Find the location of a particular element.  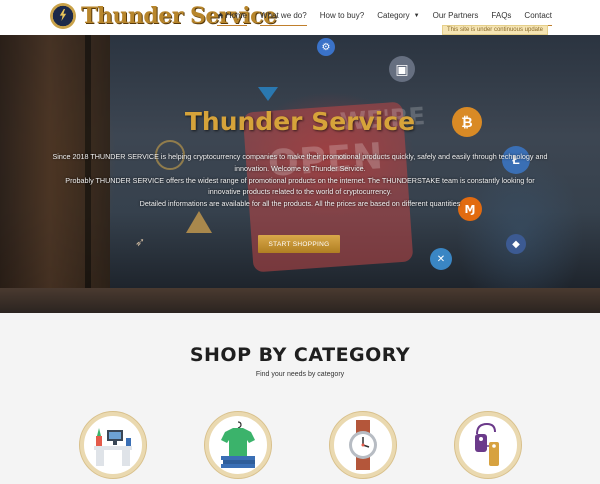

watch-icon is located at coordinates (363, 445).